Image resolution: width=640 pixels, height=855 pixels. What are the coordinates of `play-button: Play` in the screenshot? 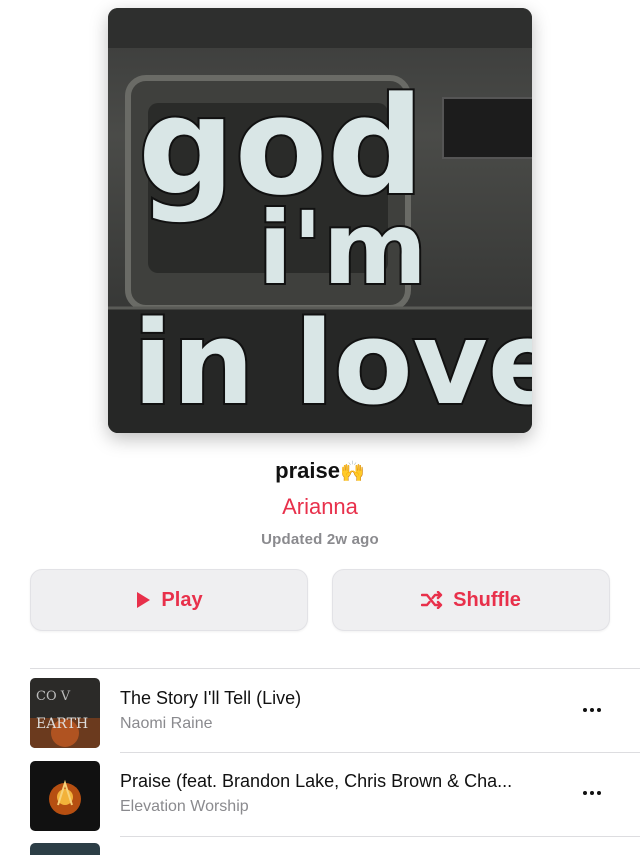 It's located at (169, 600).